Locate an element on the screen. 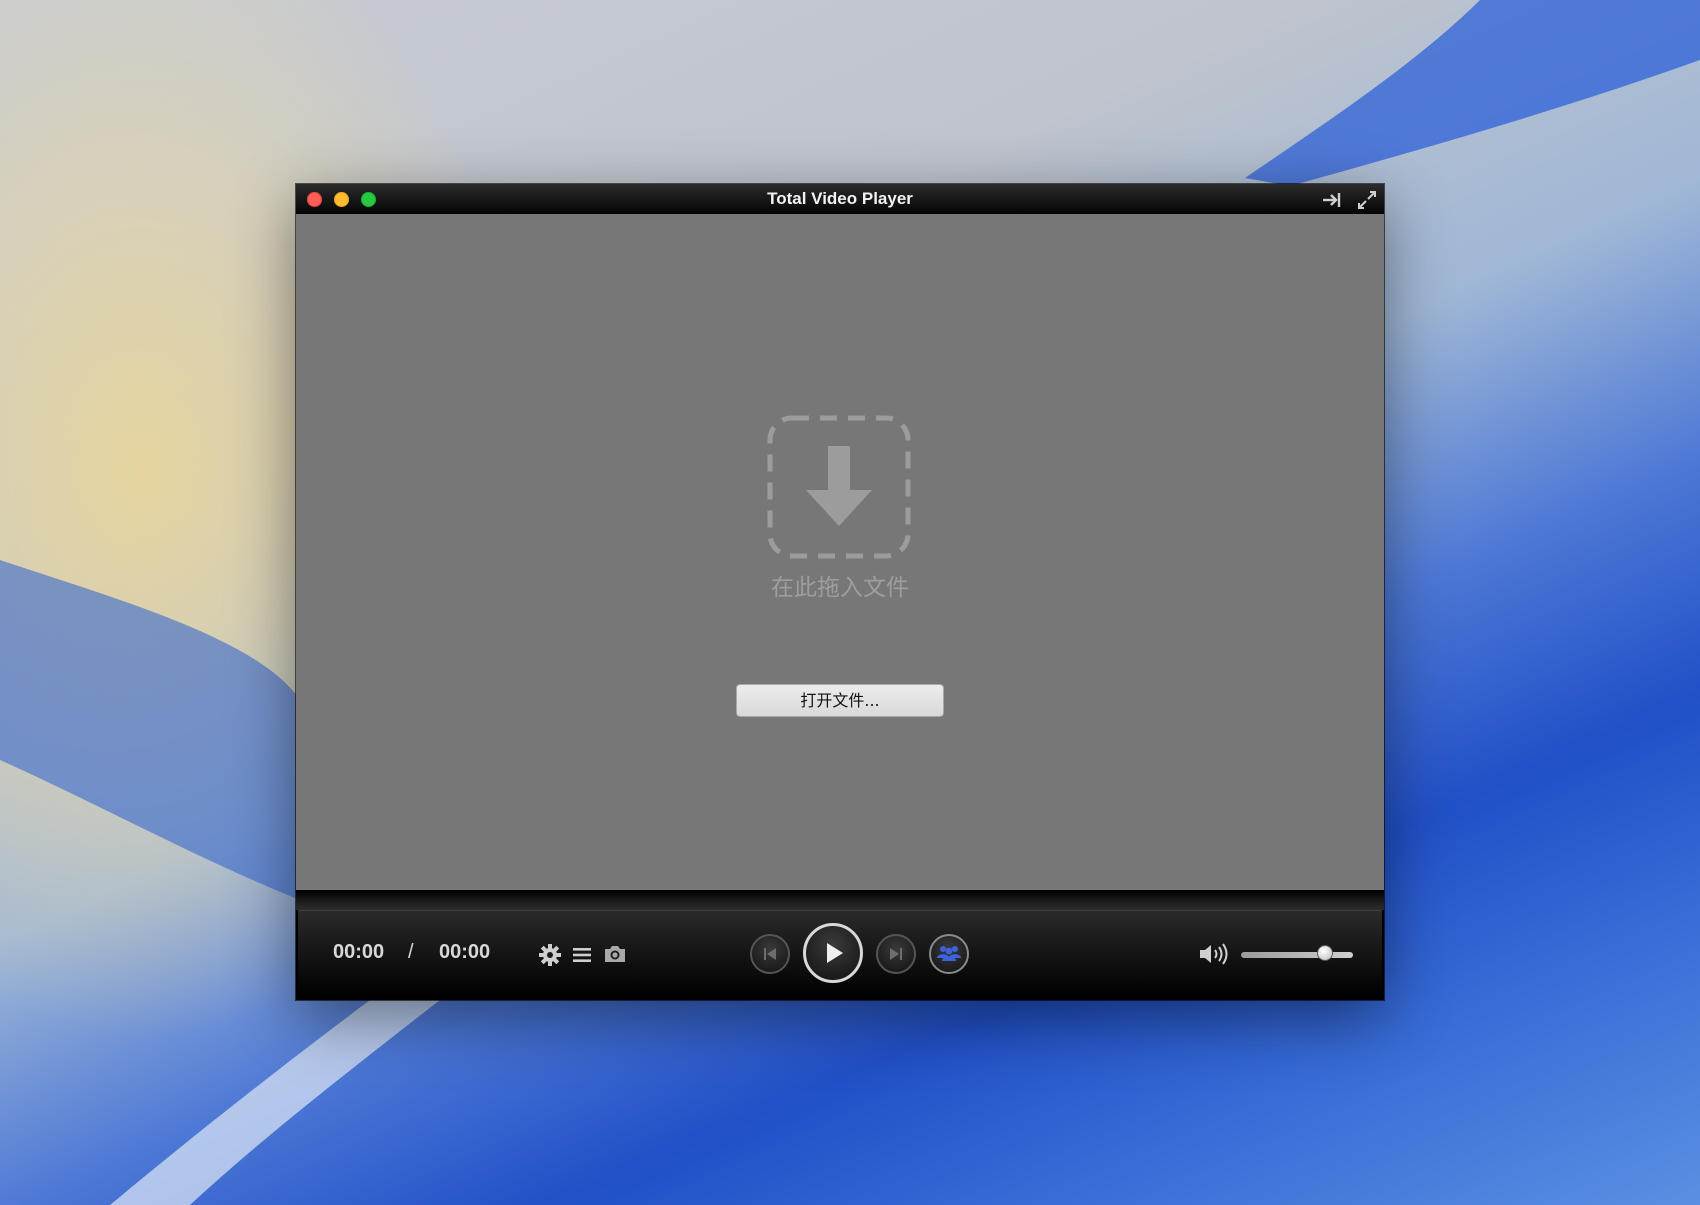 This screenshot has height=1205, width=1700. next-button is located at coordinates (896, 954).